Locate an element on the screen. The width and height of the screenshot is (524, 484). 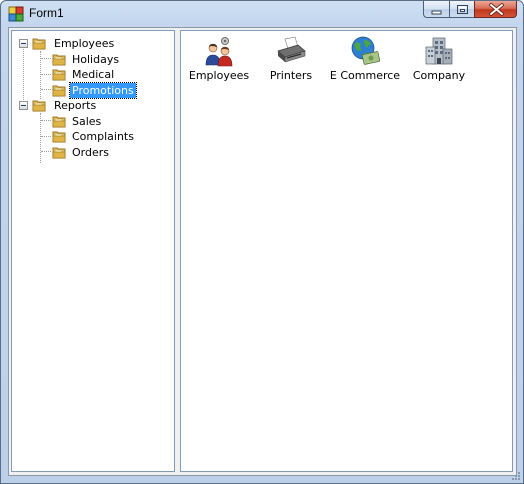
maximize-icon is located at coordinates (462, 9).